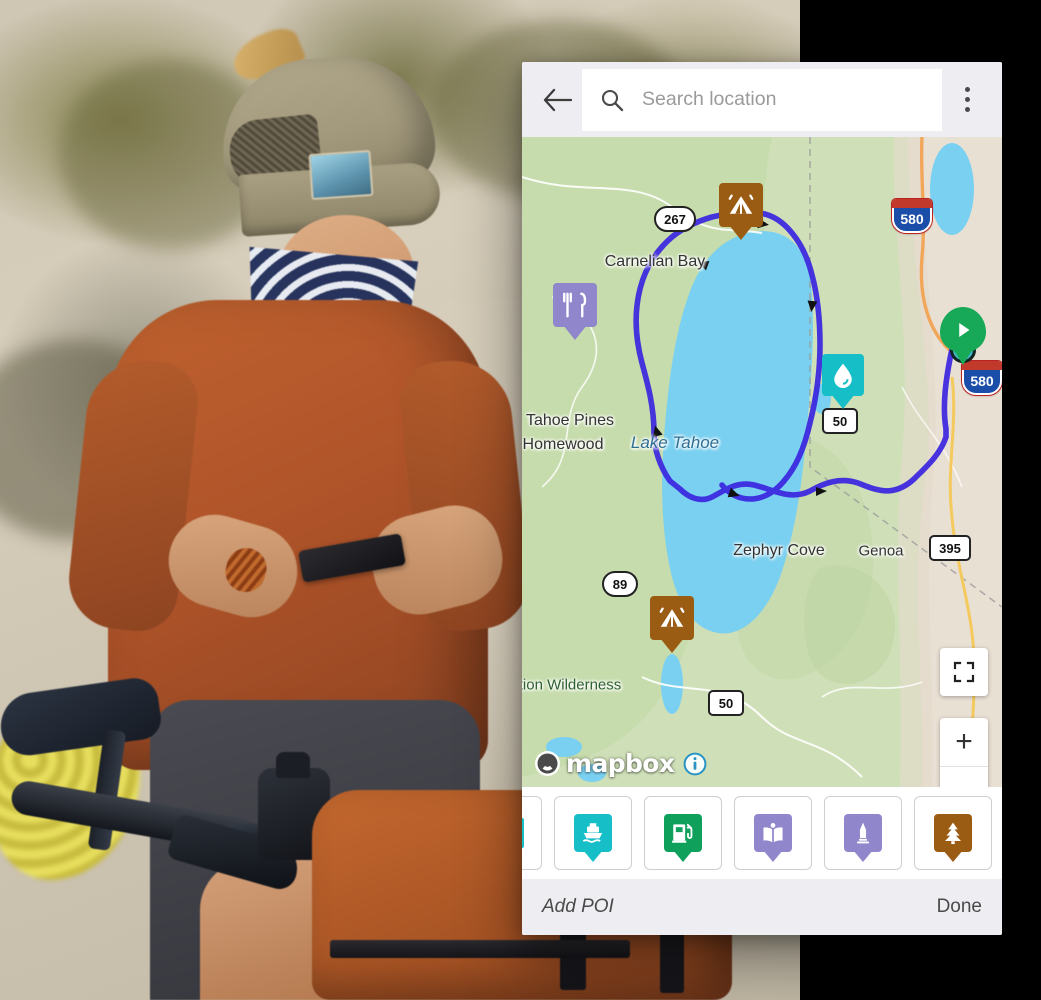 The image size is (1041, 1000). I want to click on search-bar, so click(762, 99).